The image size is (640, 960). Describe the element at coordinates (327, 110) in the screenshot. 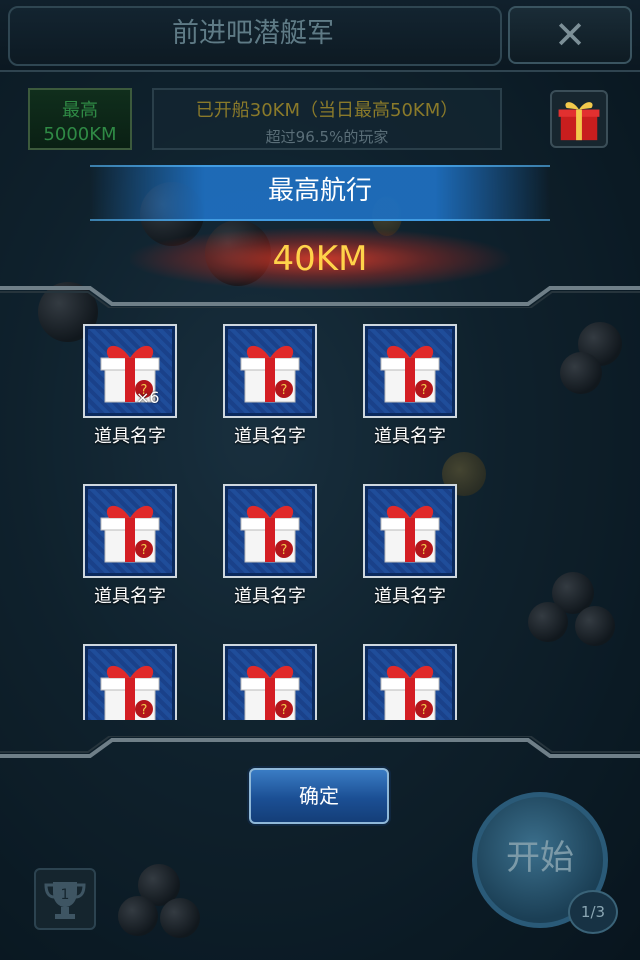

I see `voyage-text: 已开船30KM（当日最高50KM）` at that location.